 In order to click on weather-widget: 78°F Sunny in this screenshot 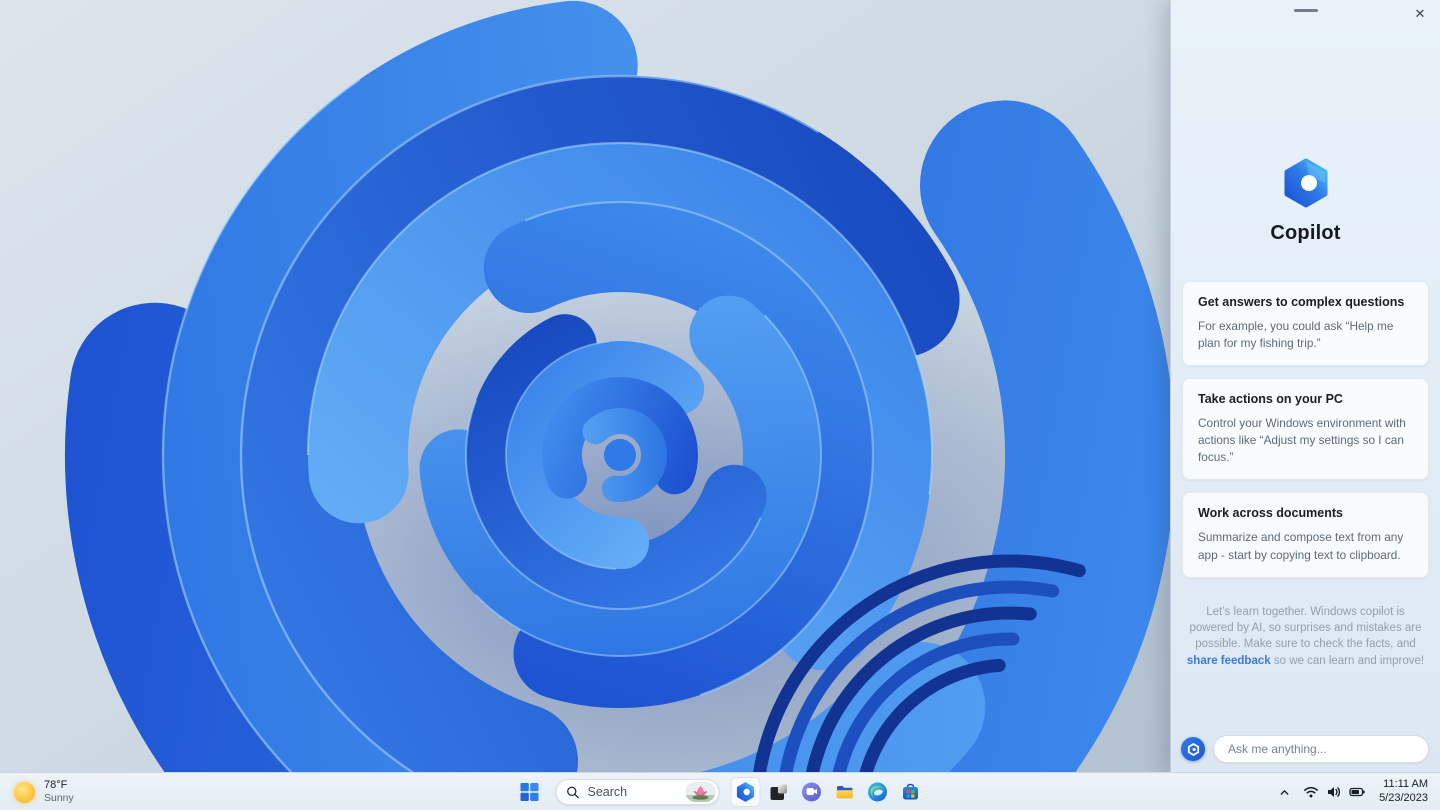, I will do `click(44, 791)`.